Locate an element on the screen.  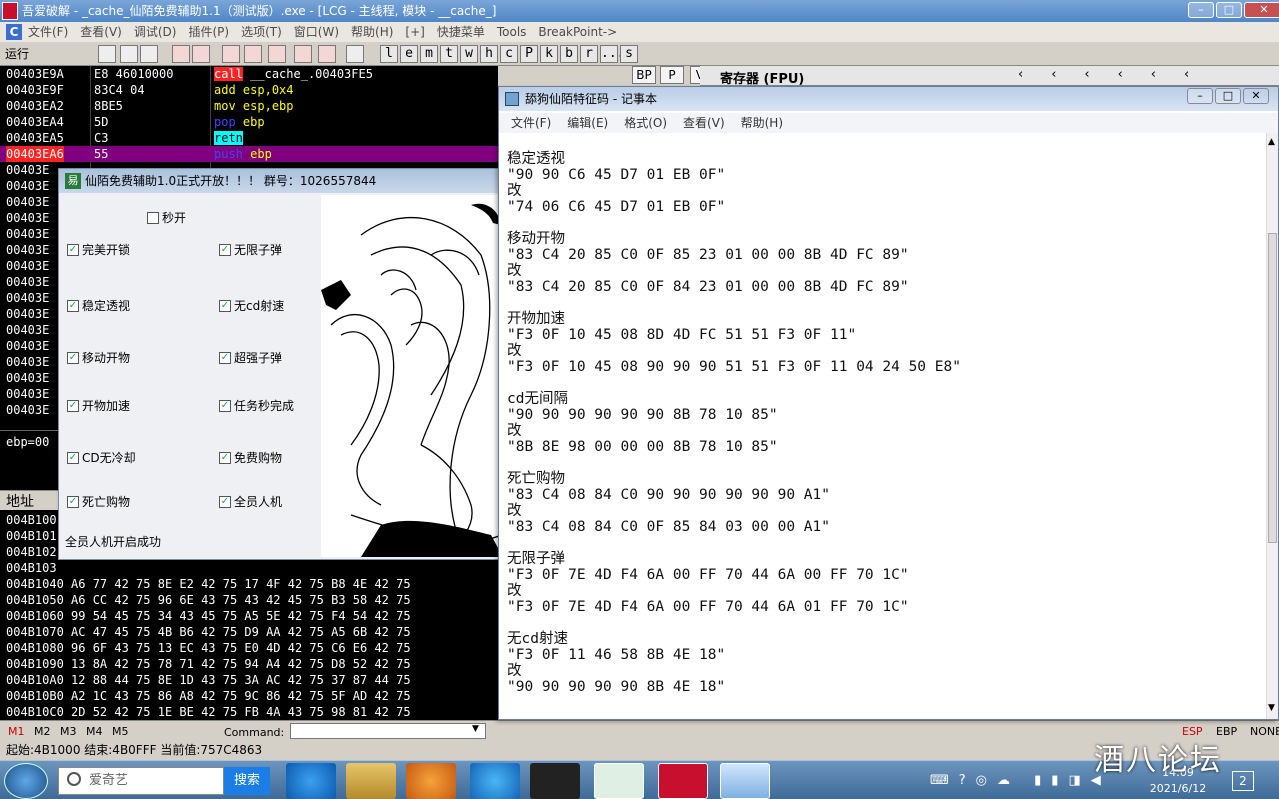
wuai-taskbar-icon is located at coordinates (683, 781).